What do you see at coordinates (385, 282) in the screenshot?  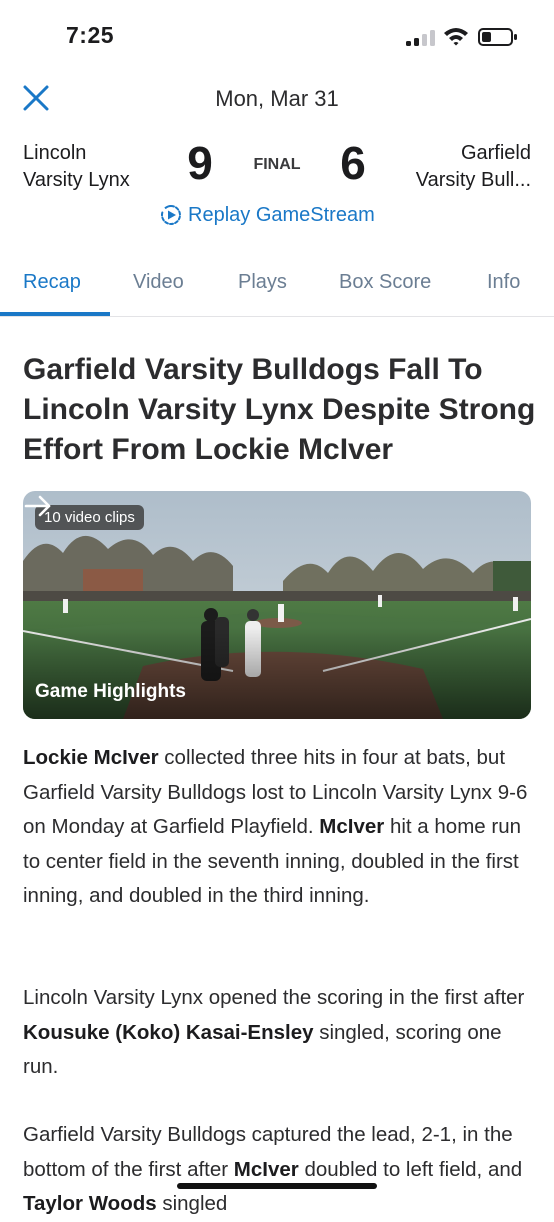 I see `tab-box-score: Box Score` at bounding box center [385, 282].